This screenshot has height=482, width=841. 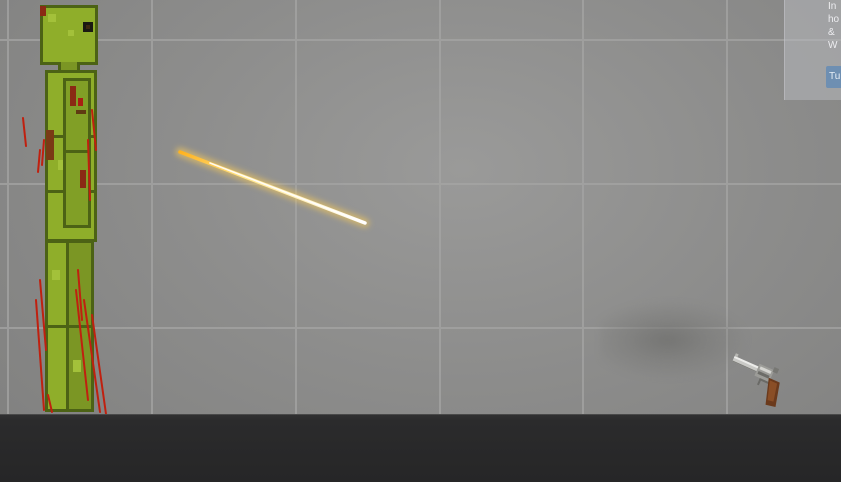 What do you see at coordinates (761, 382) in the screenshot?
I see `revolver-icon` at bounding box center [761, 382].